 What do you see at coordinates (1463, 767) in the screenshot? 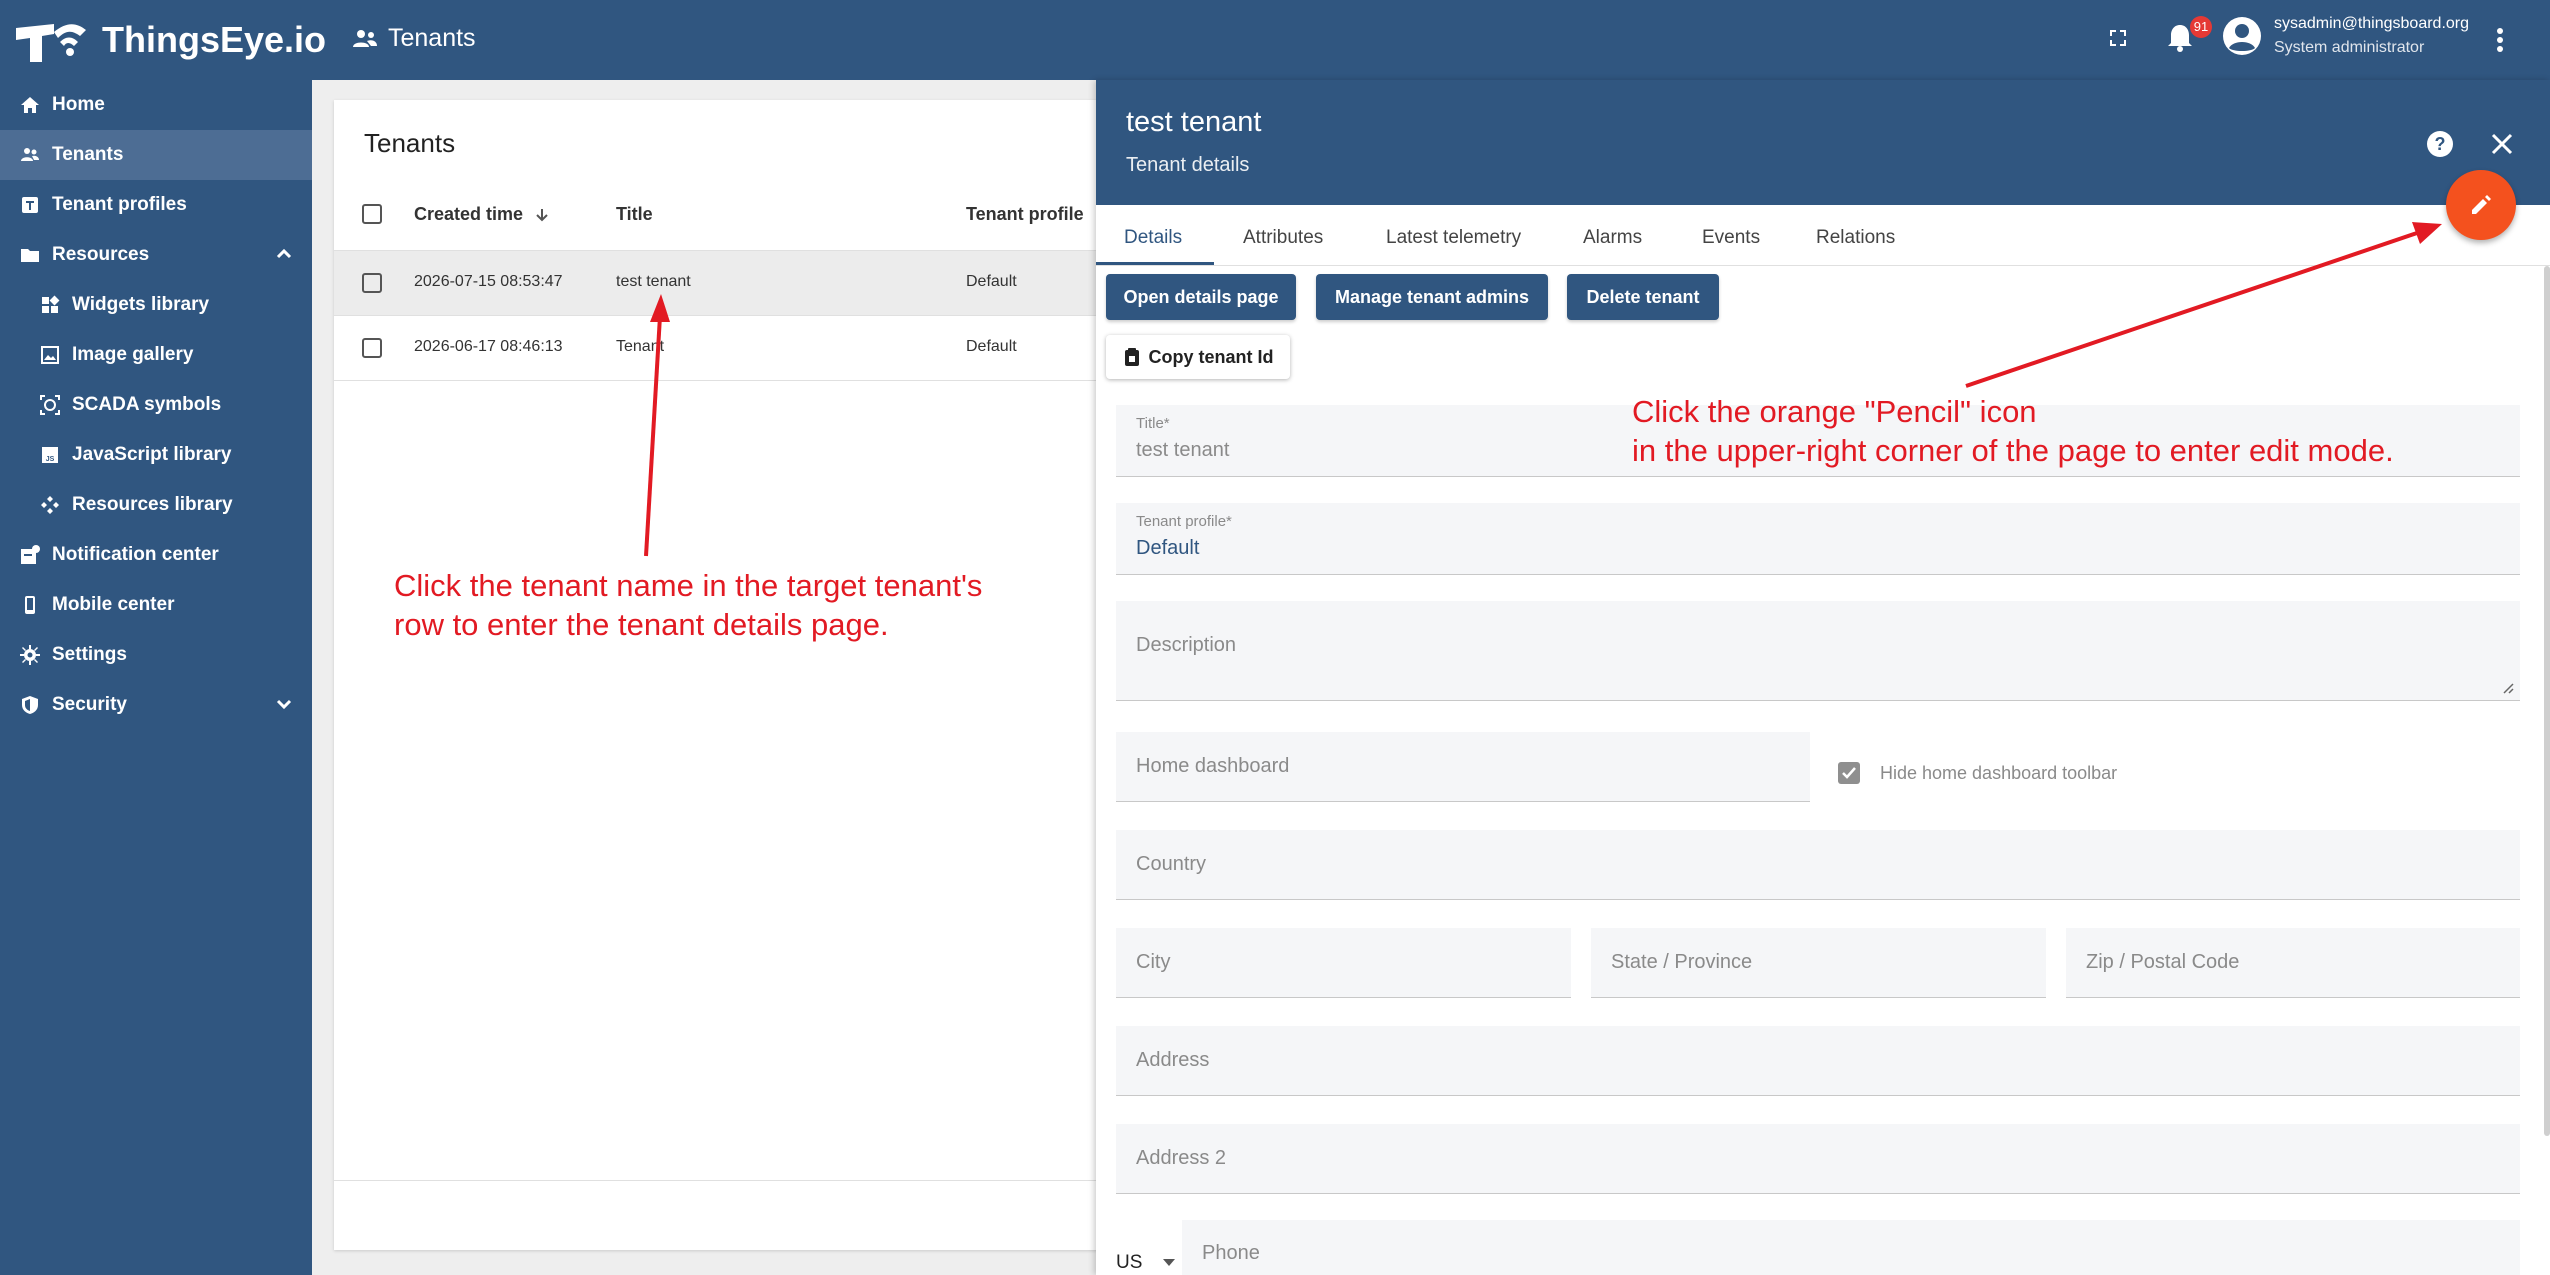
I see `home-dashboard-field: Home dashboard` at bounding box center [1463, 767].